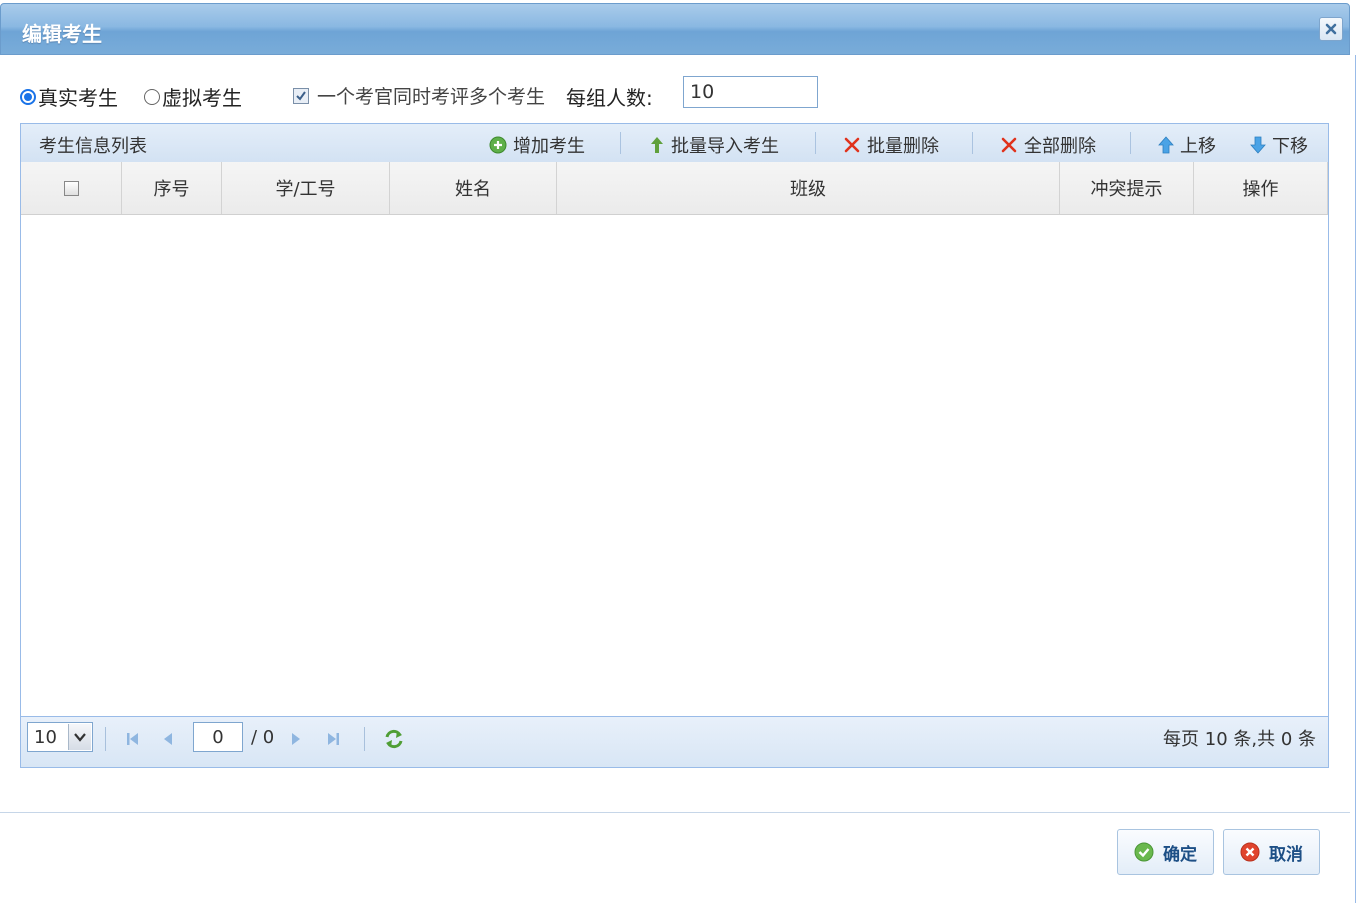  Describe the element at coordinates (549, 146) in the screenshot. I see `add-examinee-label: 增加考生` at that location.